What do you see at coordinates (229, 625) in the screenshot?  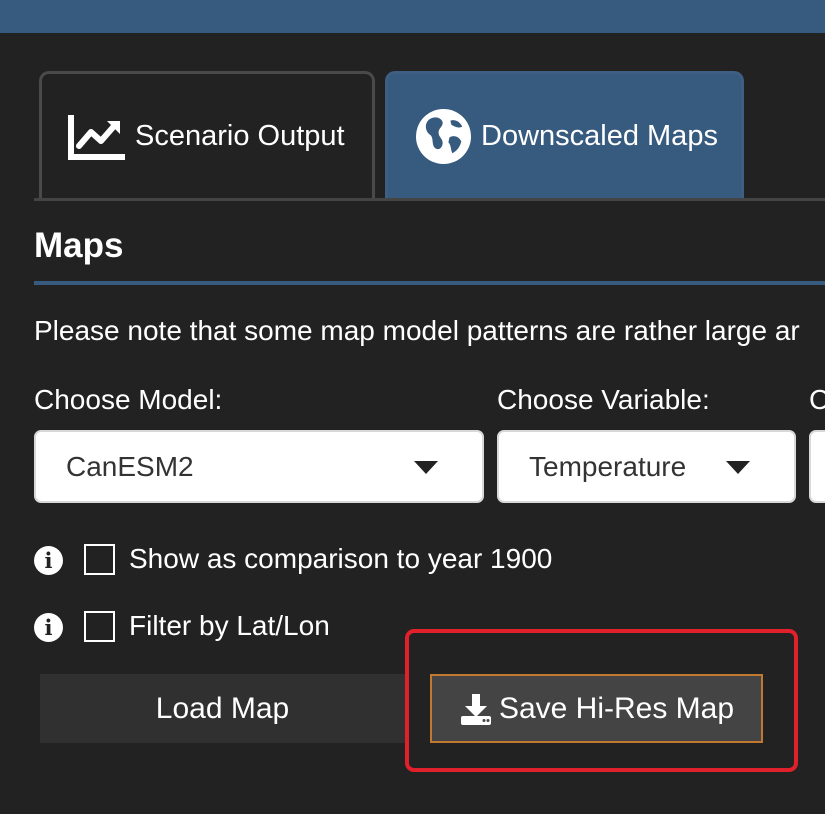 I see `filter-latlon-checkbox-label: Filter by Lat/Lon` at bounding box center [229, 625].